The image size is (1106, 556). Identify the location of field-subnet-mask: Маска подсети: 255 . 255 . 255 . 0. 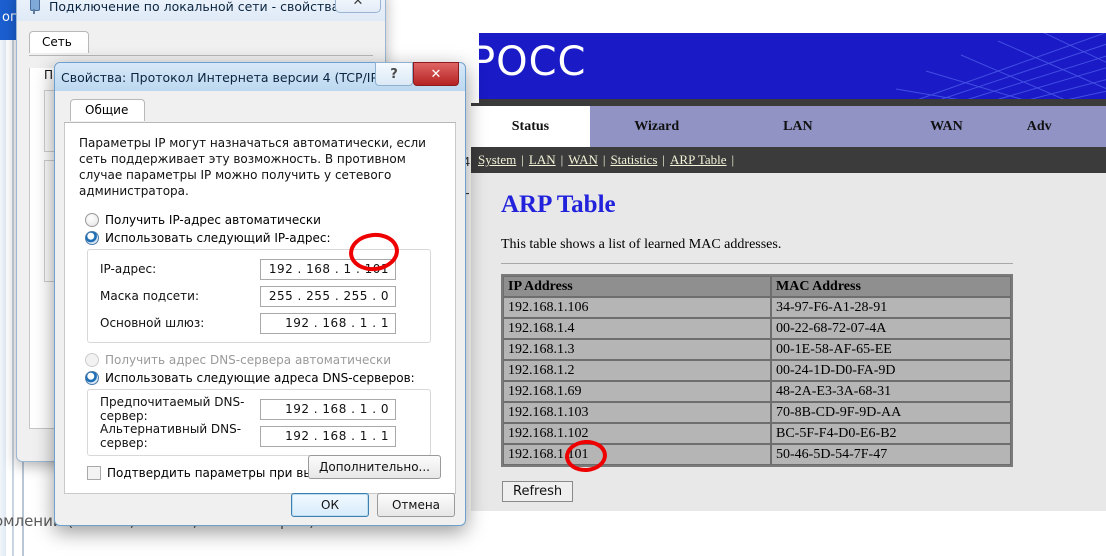
(260, 296).